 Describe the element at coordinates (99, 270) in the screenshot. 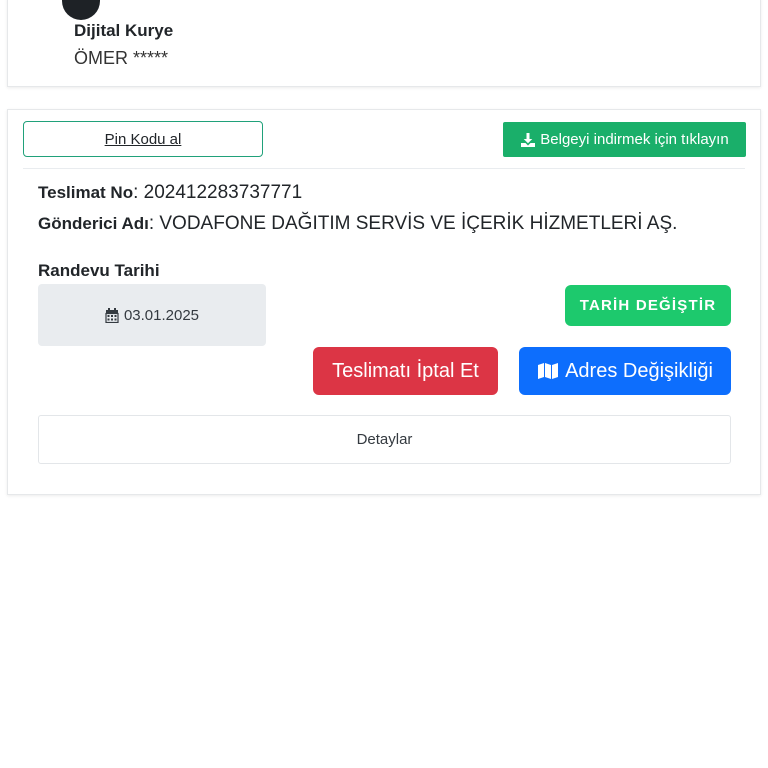

I see `appointment-label: Randevu Tarihi` at that location.